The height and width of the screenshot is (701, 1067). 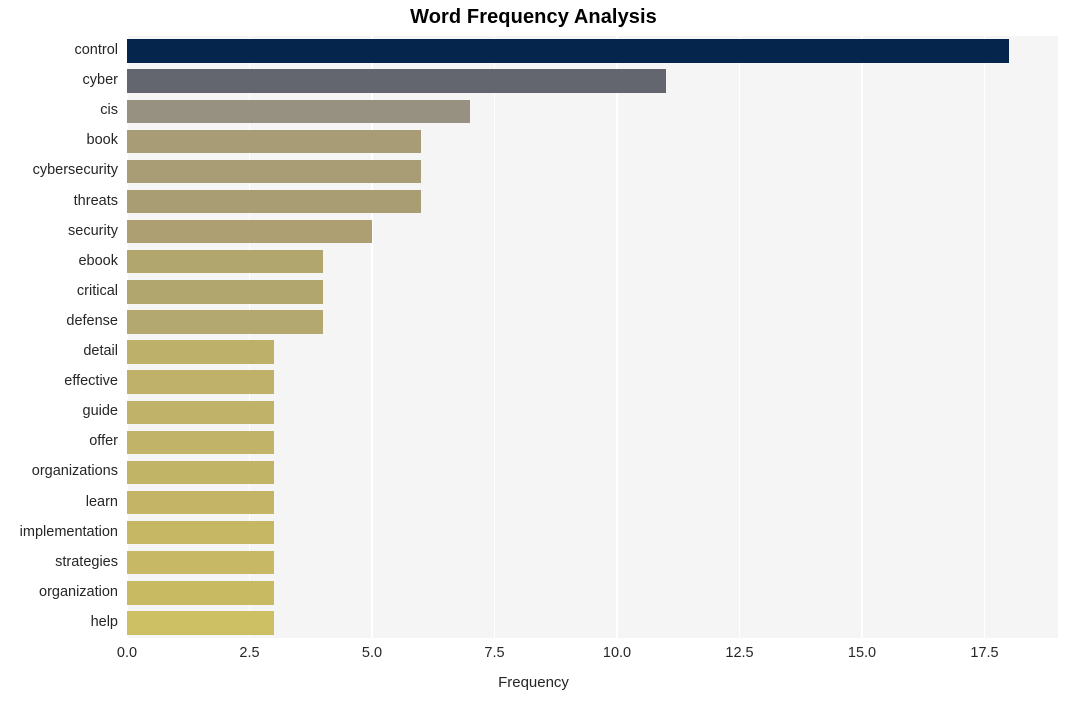 What do you see at coordinates (100, 351) in the screenshot?
I see `y-tick-label-detail: detail` at bounding box center [100, 351].